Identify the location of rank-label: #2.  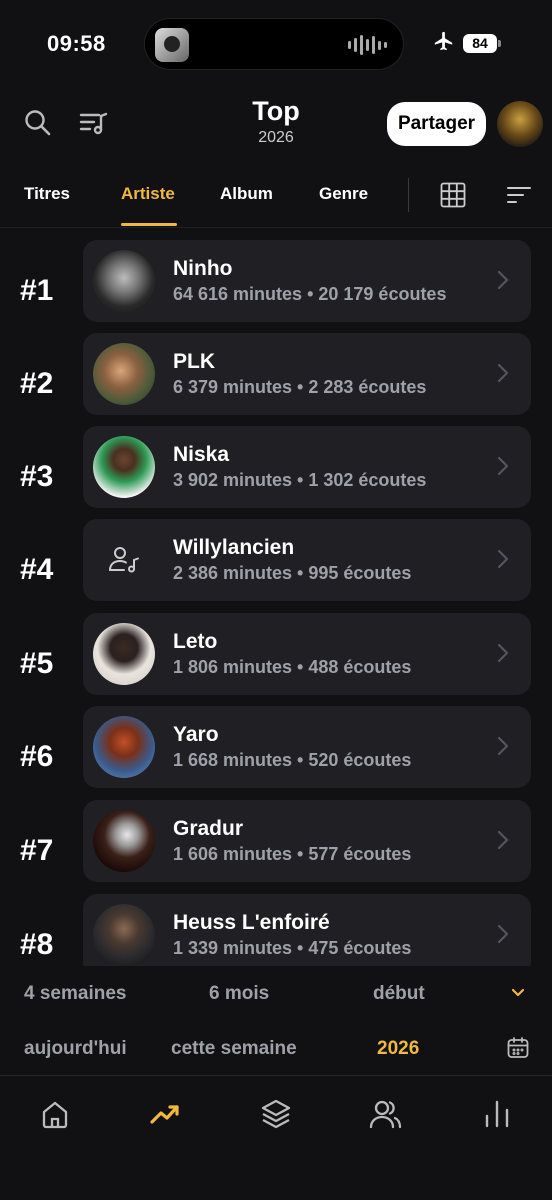
(37, 383).